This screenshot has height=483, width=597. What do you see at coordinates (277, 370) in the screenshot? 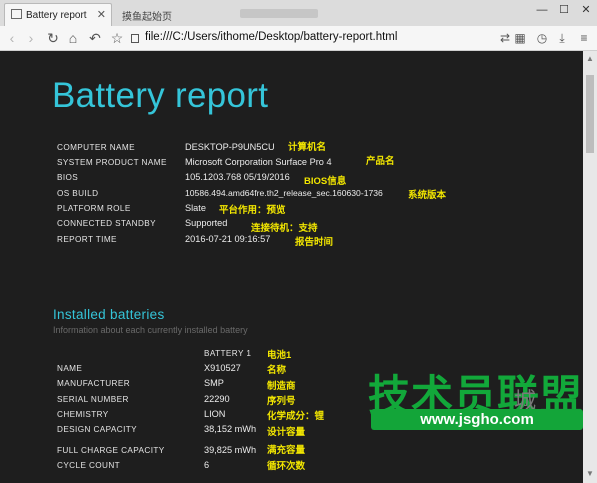
I see `note-battery-name: 名称` at bounding box center [277, 370].